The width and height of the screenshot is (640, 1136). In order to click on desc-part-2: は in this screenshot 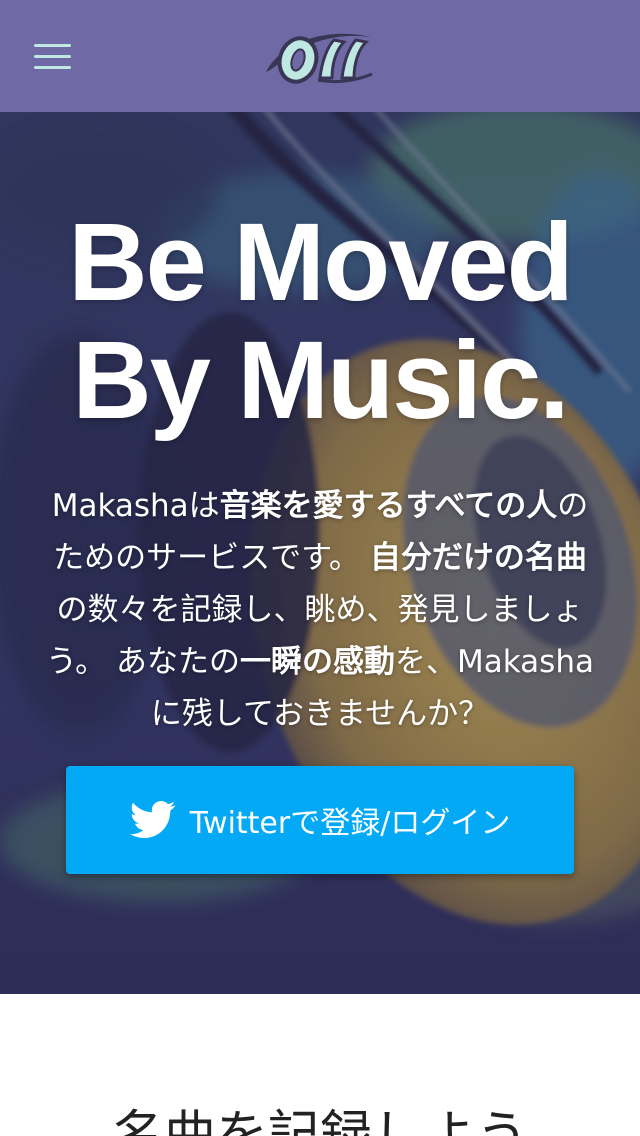, I will do `click(204, 506)`.